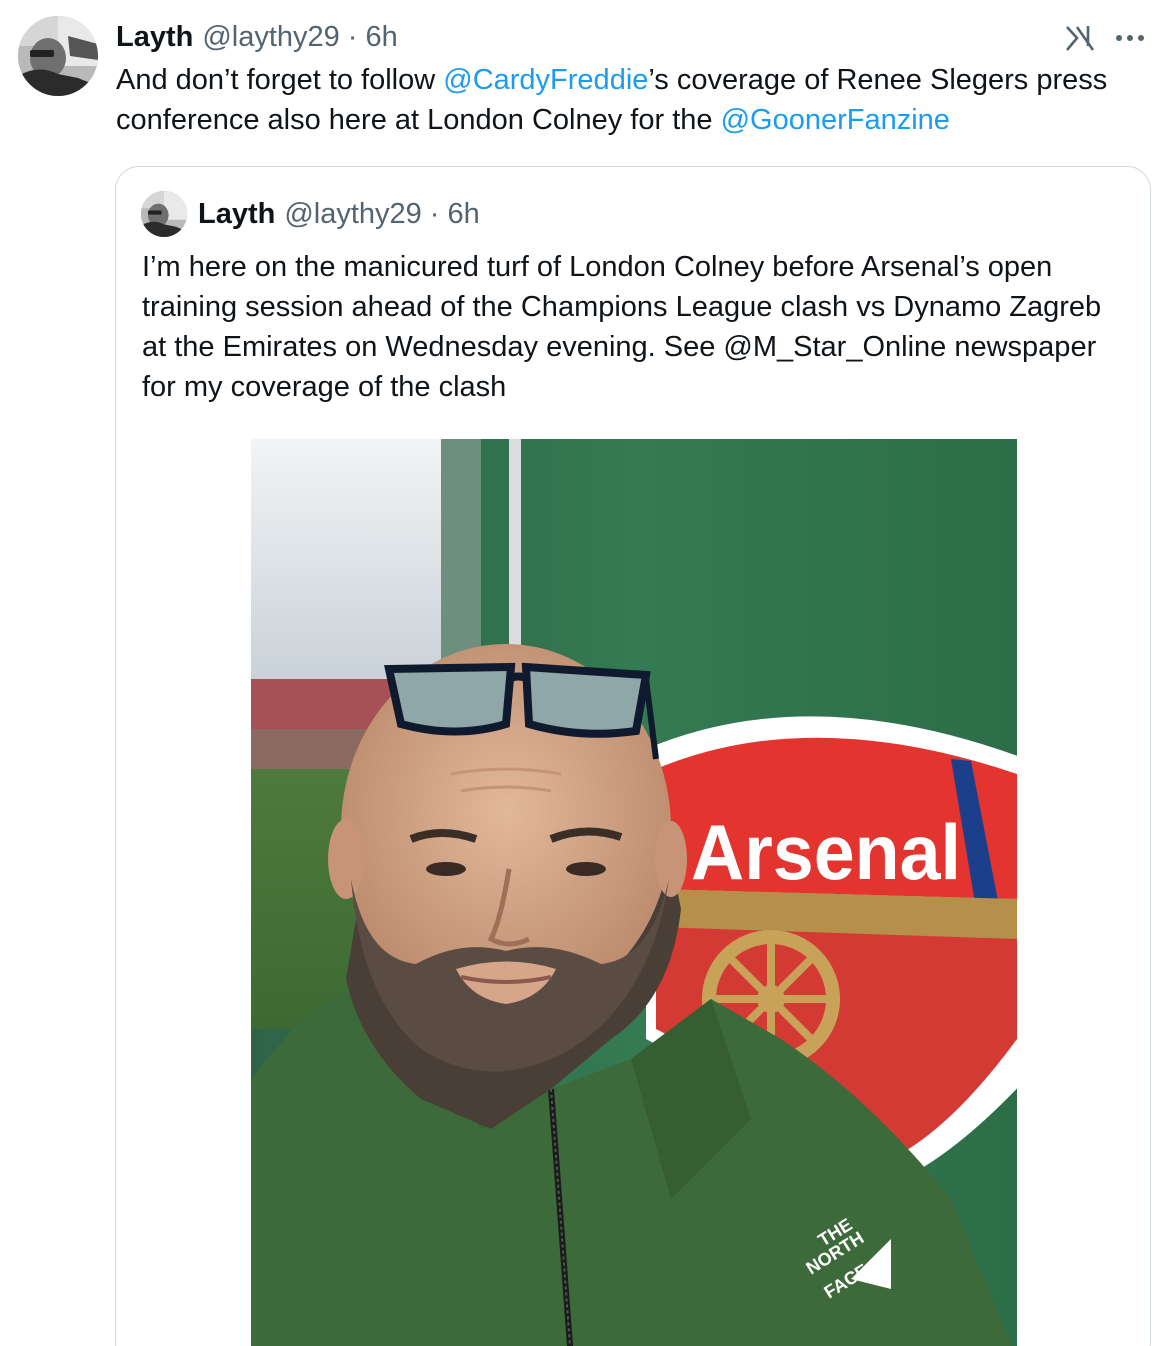 The width and height of the screenshot is (1156, 1346). I want to click on more-icon, so click(1130, 38).